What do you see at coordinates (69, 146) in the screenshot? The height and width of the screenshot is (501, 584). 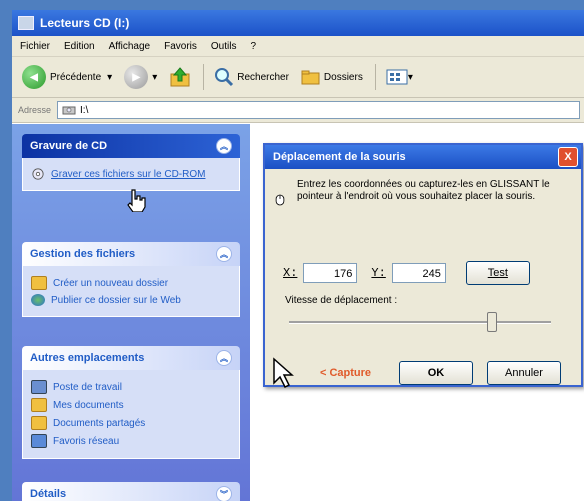 I see `panel-title: Gravure de CD` at bounding box center [69, 146].